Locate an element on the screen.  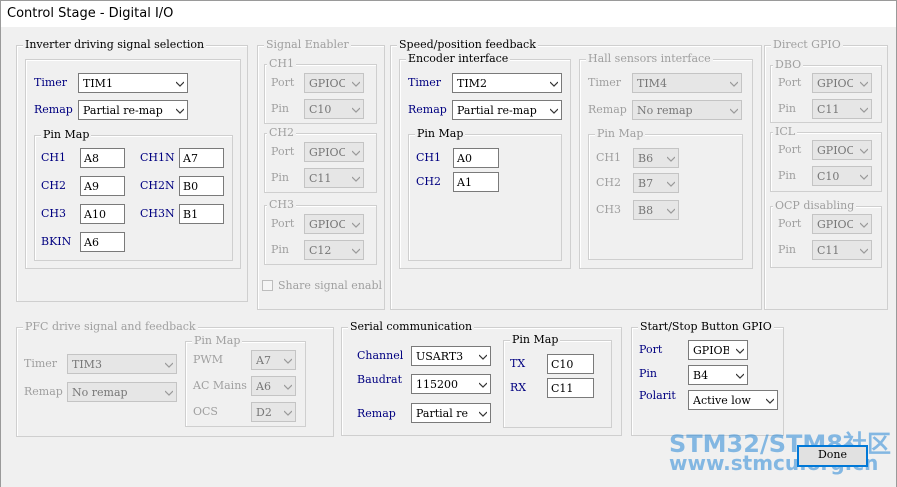
pin-value: A0 is located at coordinates (464, 158).